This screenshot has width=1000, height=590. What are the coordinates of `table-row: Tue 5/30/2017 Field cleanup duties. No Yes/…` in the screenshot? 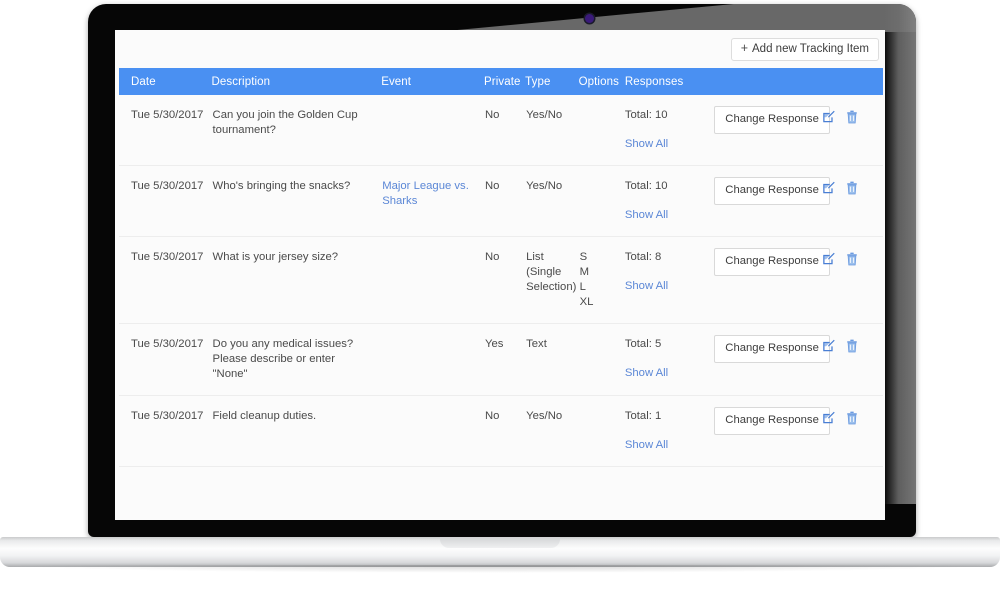 It's located at (501, 431).